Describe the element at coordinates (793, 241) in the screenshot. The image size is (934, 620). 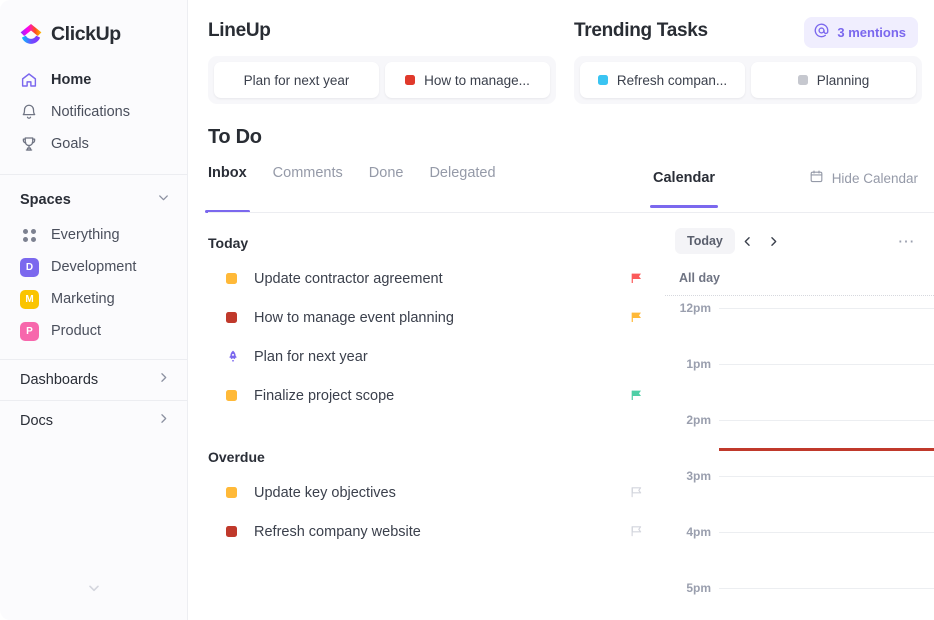
I see `calendar-toolbar: Today ⋯` at that location.